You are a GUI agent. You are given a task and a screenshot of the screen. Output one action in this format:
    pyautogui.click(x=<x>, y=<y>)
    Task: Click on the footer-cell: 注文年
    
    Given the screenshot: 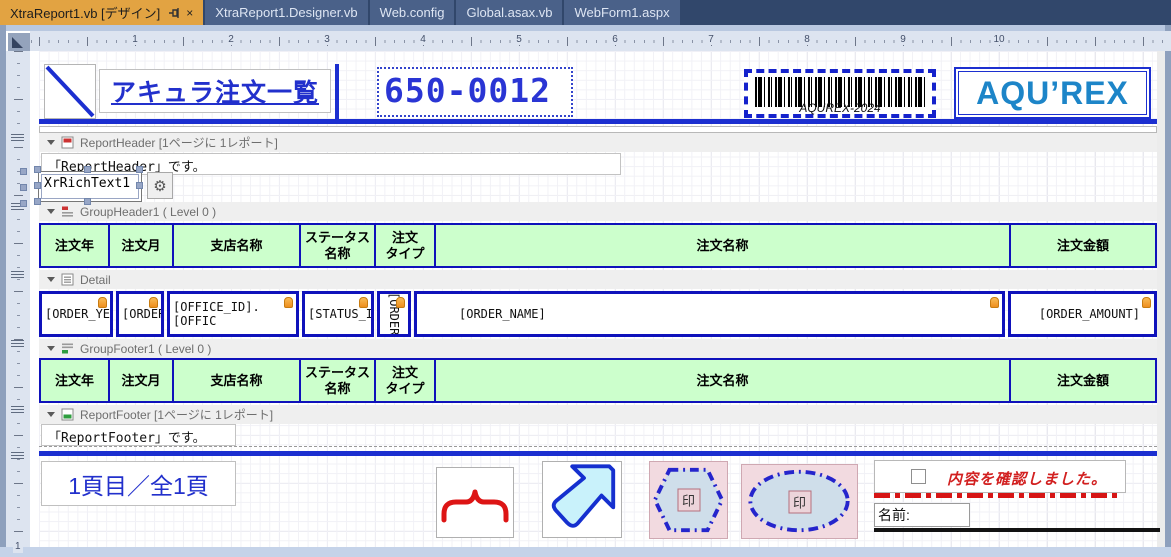 What is the action you would take?
    pyautogui.click(x=74, y=380)
    